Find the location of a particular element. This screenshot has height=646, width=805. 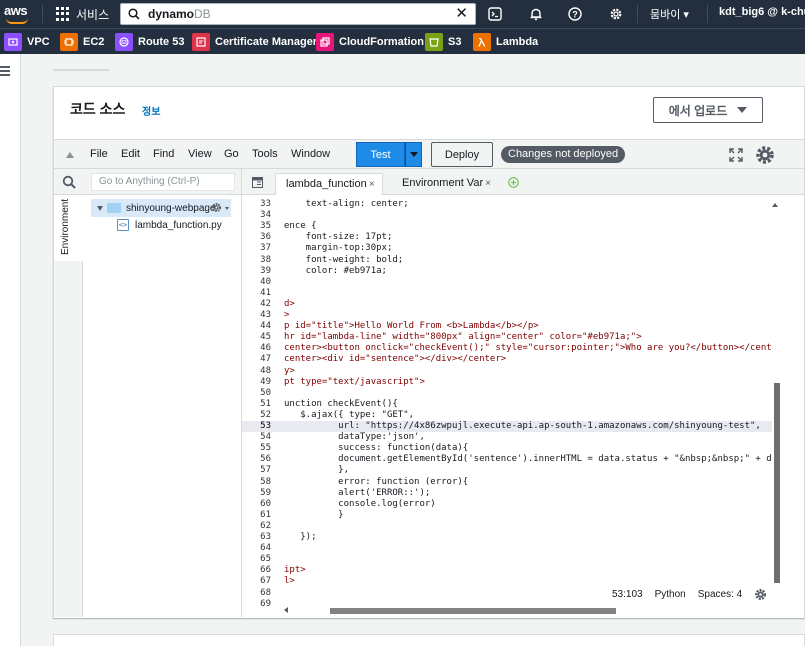

aws-logo-text: aws is located at coordinates (16, 10).